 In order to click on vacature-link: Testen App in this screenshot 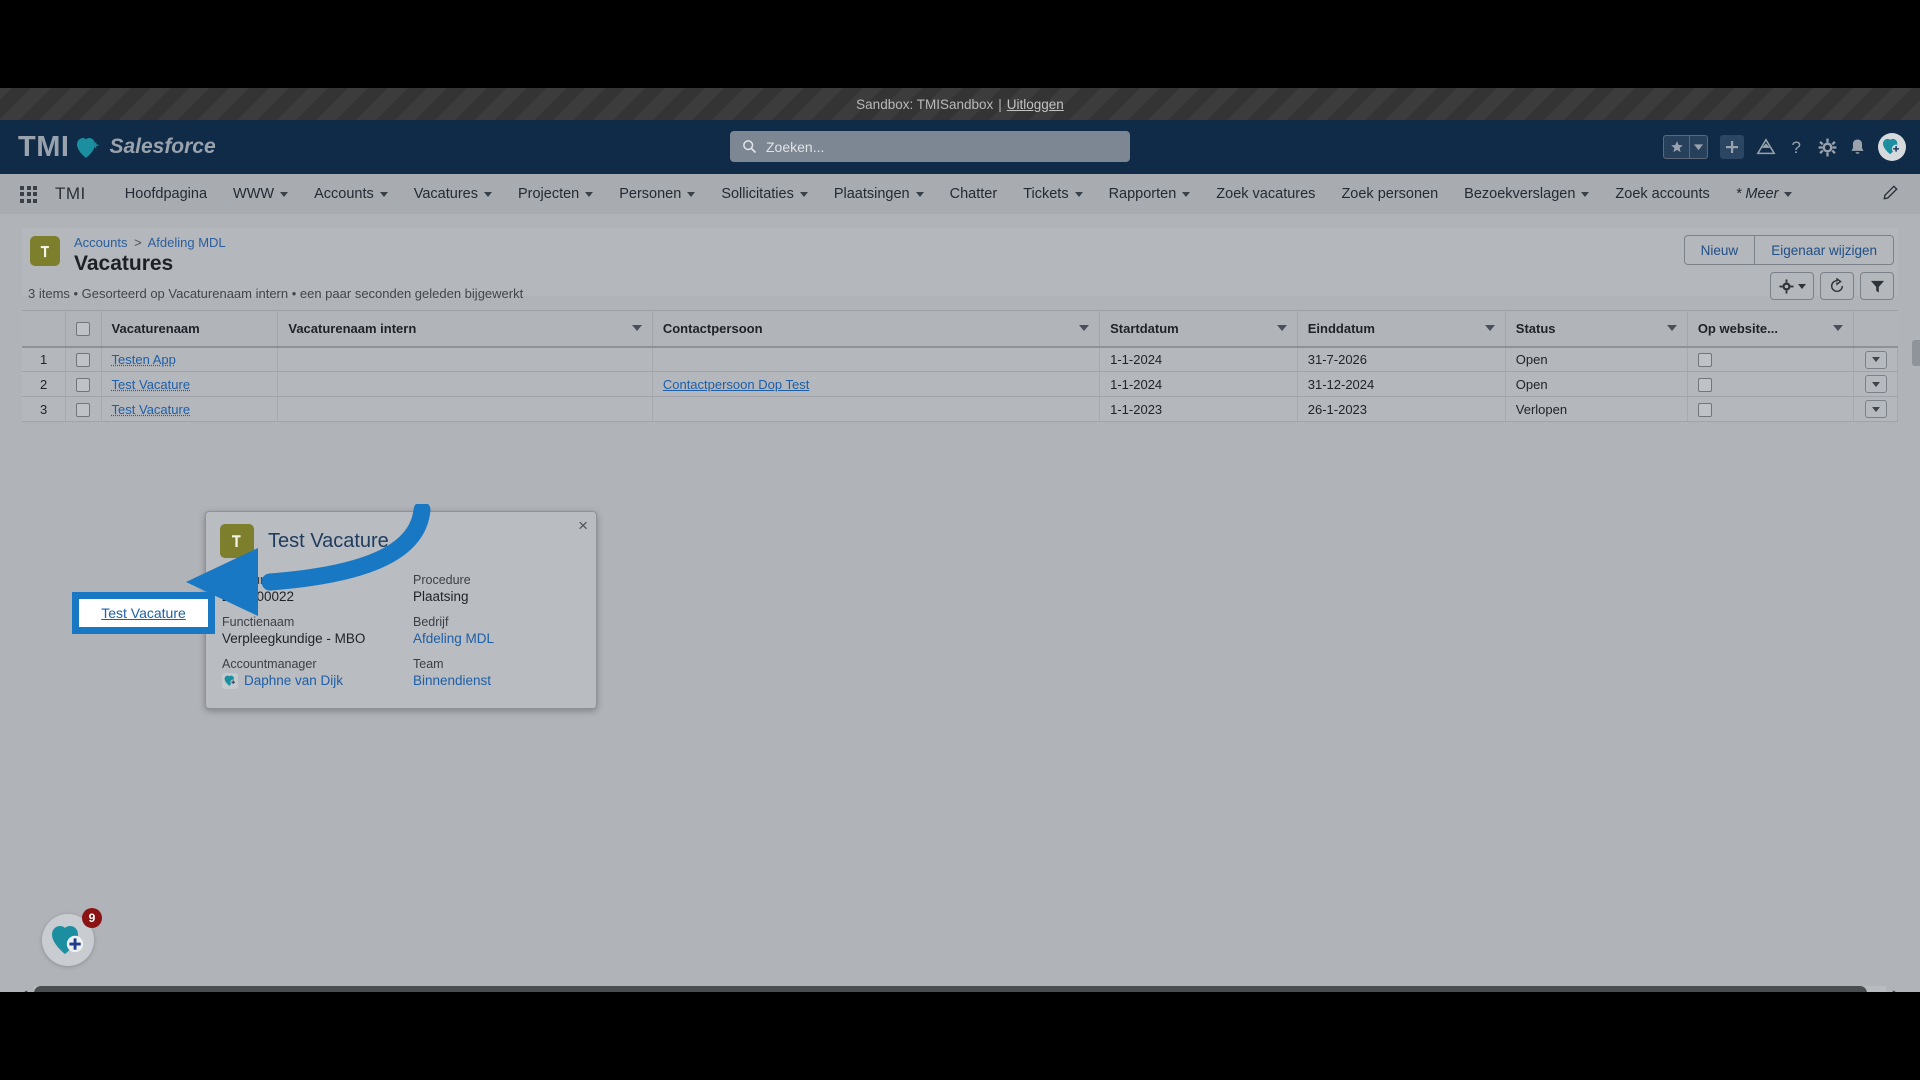, I will do `click(144, 359)`.